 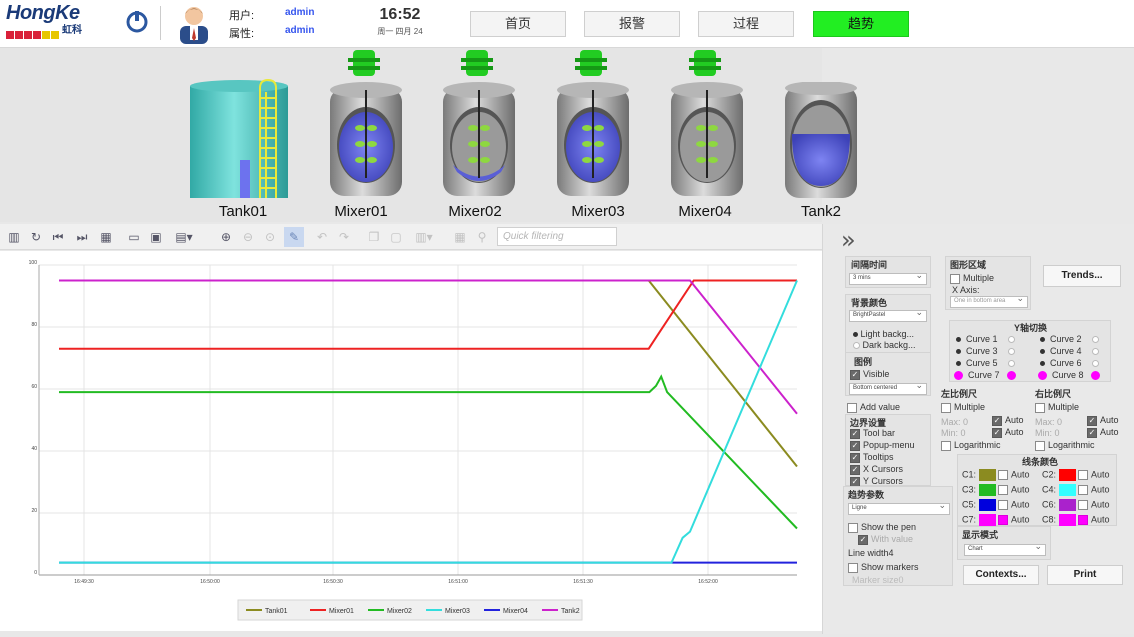 I want to click on legend-pos-select: Bottom centered, so click(x=888, y=388).